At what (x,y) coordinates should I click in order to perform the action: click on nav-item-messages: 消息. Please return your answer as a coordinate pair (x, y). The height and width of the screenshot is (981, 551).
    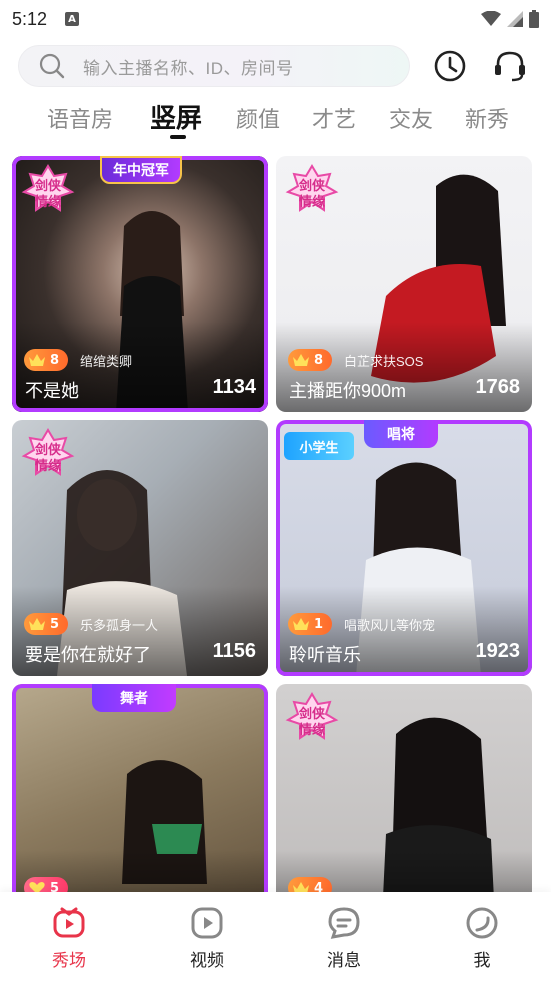
    Looking at the image, I should click on (344, 938).